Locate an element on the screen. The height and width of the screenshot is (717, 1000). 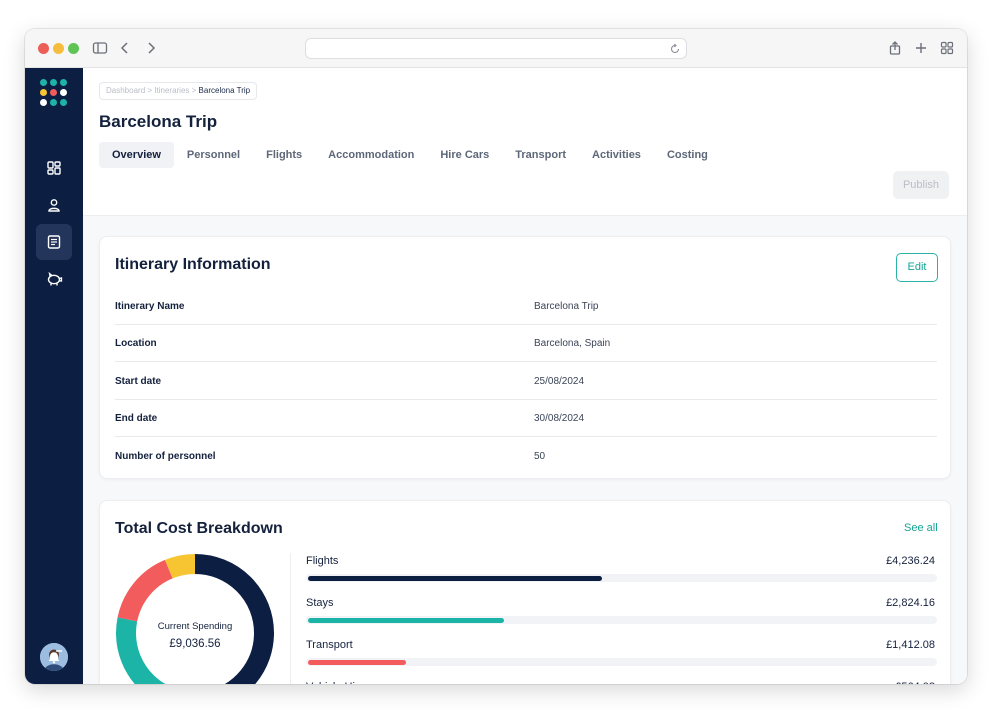
see-all-link: See all is located at coordinates (921, 528).